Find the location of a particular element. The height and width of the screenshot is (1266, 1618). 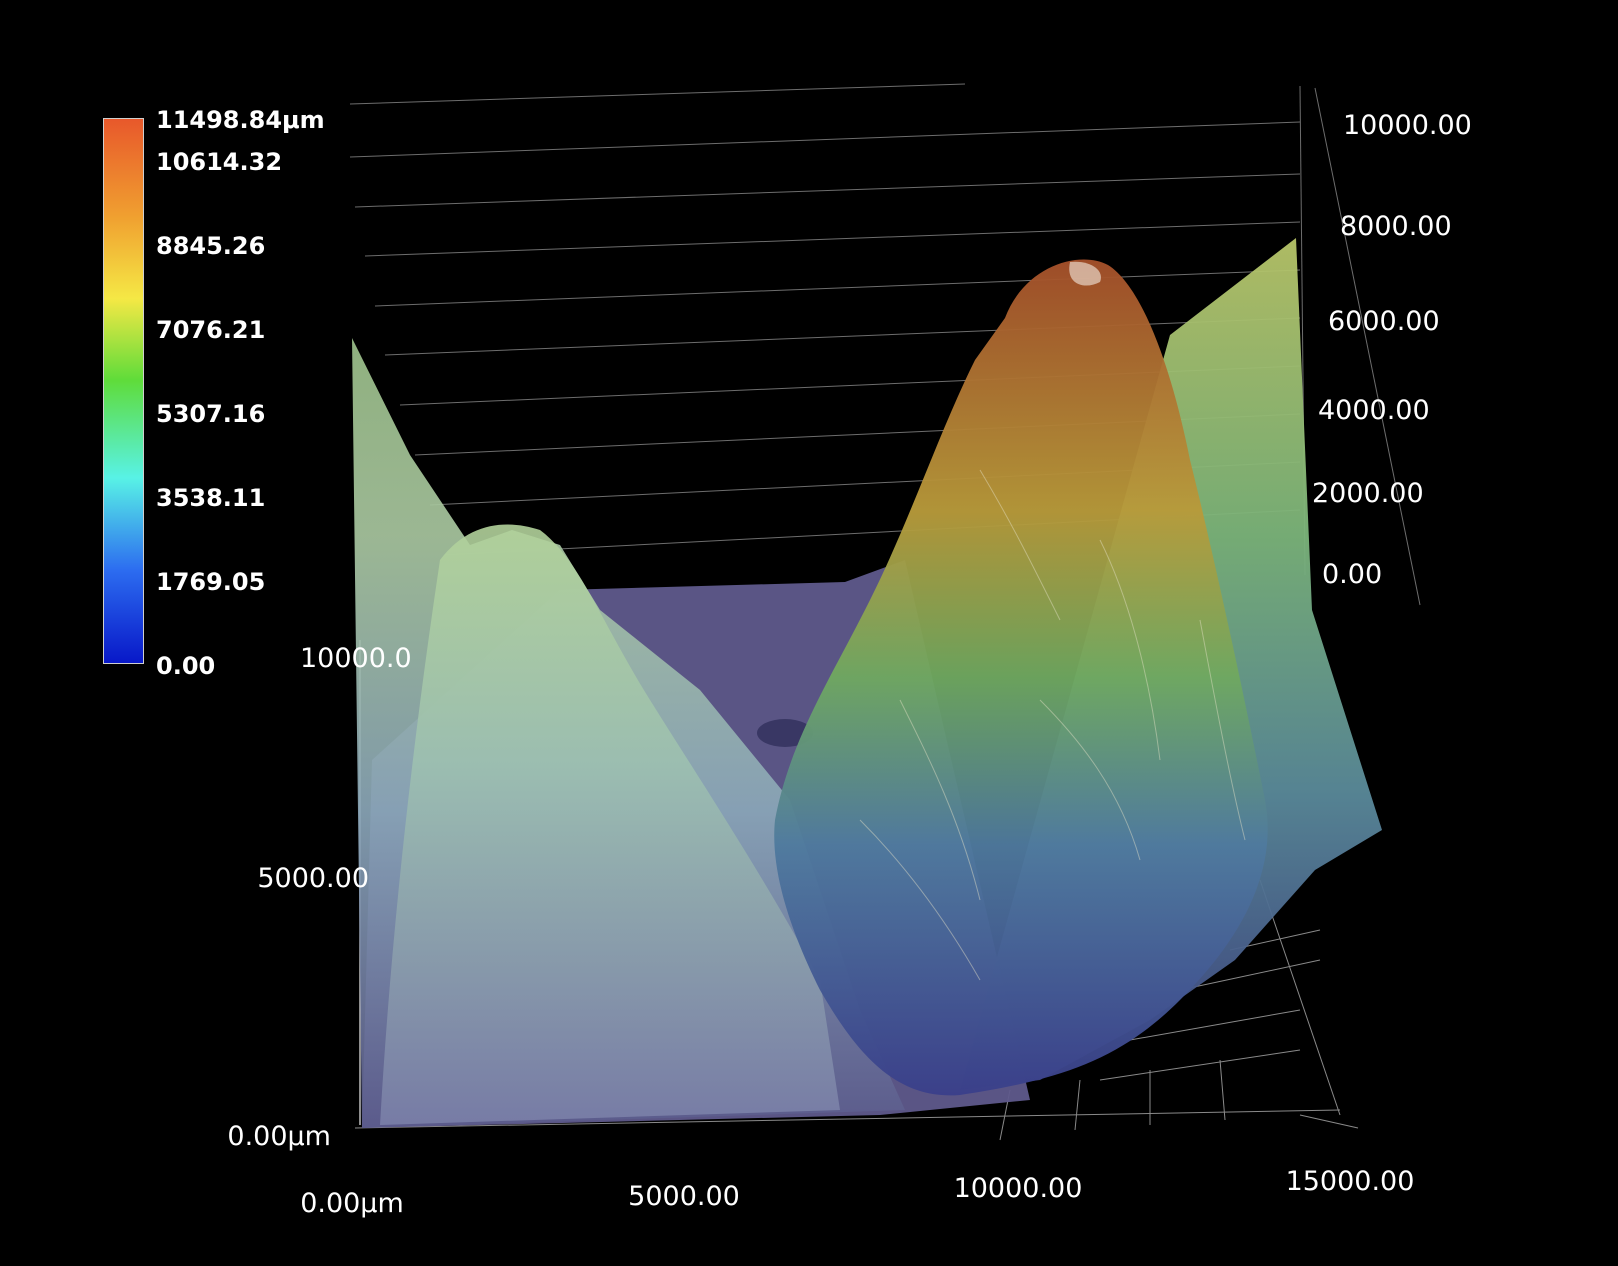

z-axis-tick-label: 10000.00 is located at coordinates (1407, 125).